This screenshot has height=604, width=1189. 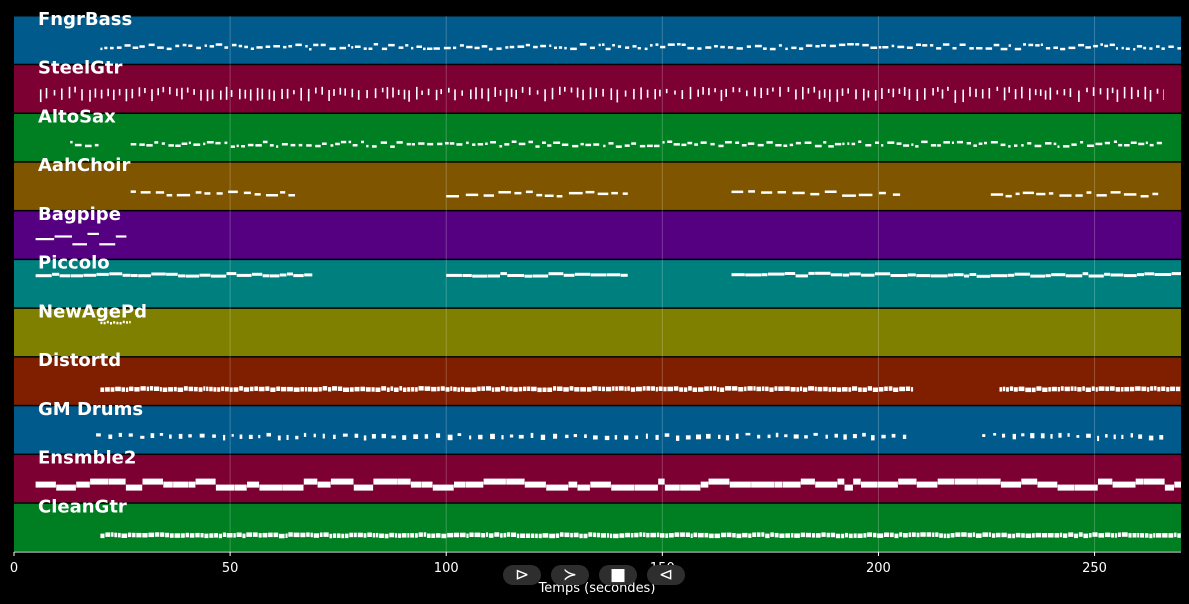 I want to click on track-label: FngrBass, so click(x=85, y=19).